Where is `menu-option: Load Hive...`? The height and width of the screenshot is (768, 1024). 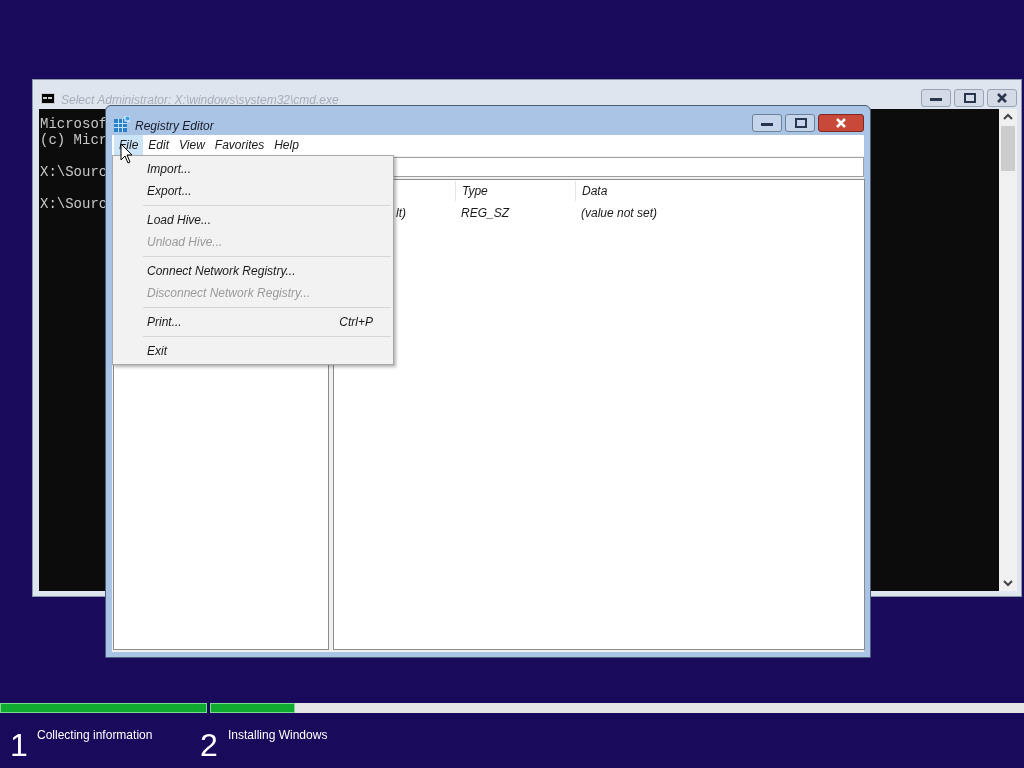 menu-option: Load Hive... is located at coordinates (253, 220).